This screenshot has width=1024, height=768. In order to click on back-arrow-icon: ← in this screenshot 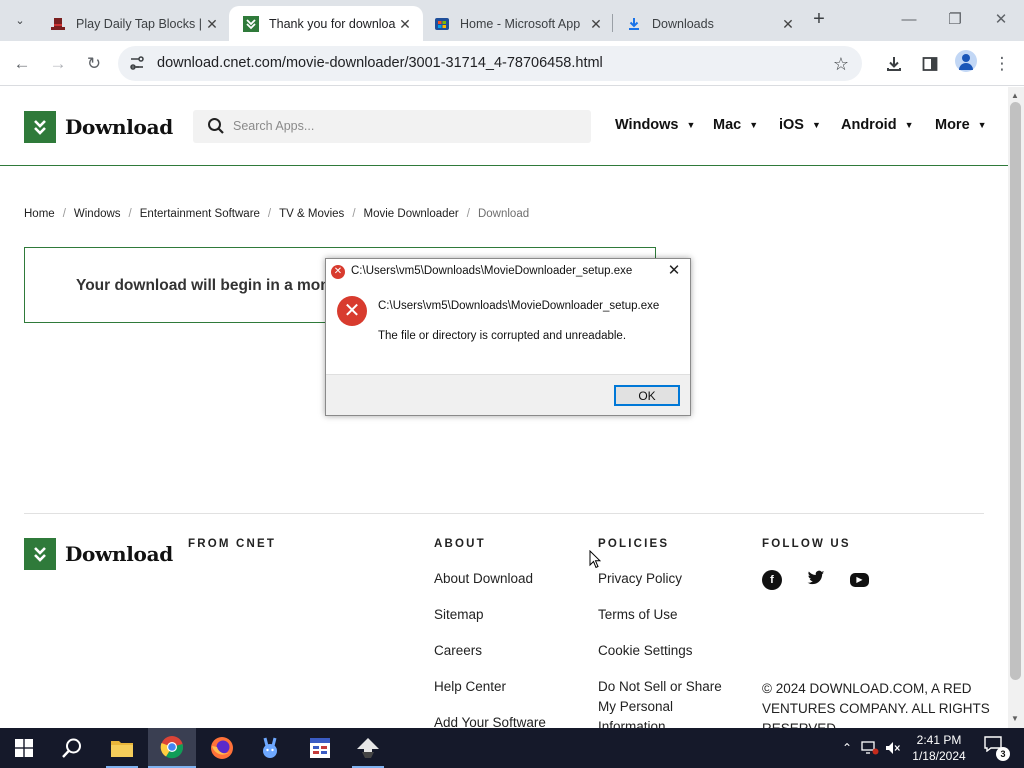, I will do `click(22, 64)`.